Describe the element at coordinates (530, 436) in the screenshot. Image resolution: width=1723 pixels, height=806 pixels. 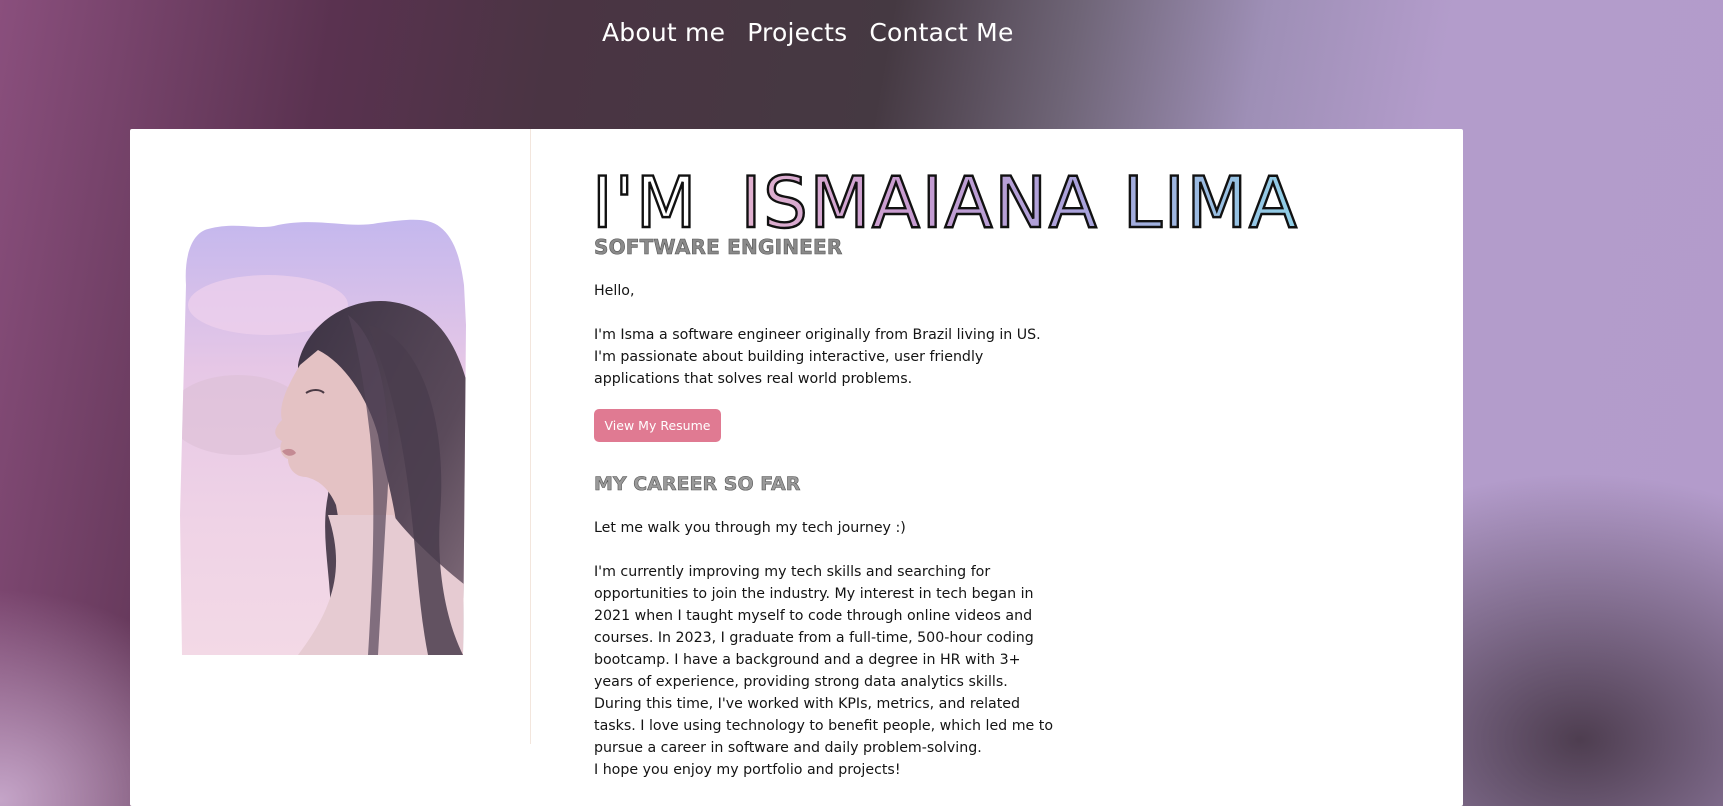
I see `vertical-divider` at that location.